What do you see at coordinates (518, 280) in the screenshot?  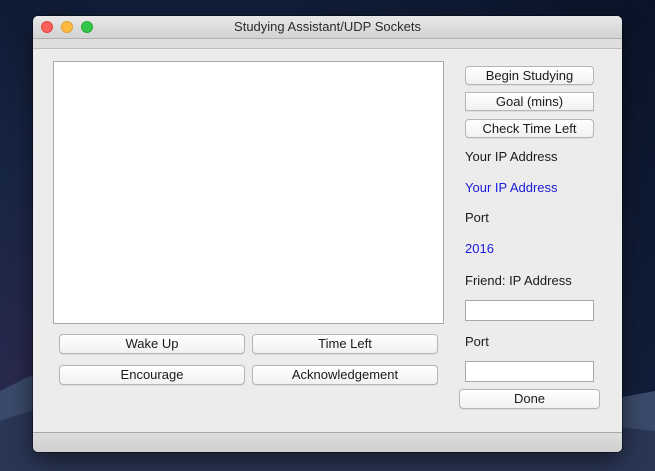 I see `friend-ip-label: Friend: IP Address` at bounding box center [518, 280].